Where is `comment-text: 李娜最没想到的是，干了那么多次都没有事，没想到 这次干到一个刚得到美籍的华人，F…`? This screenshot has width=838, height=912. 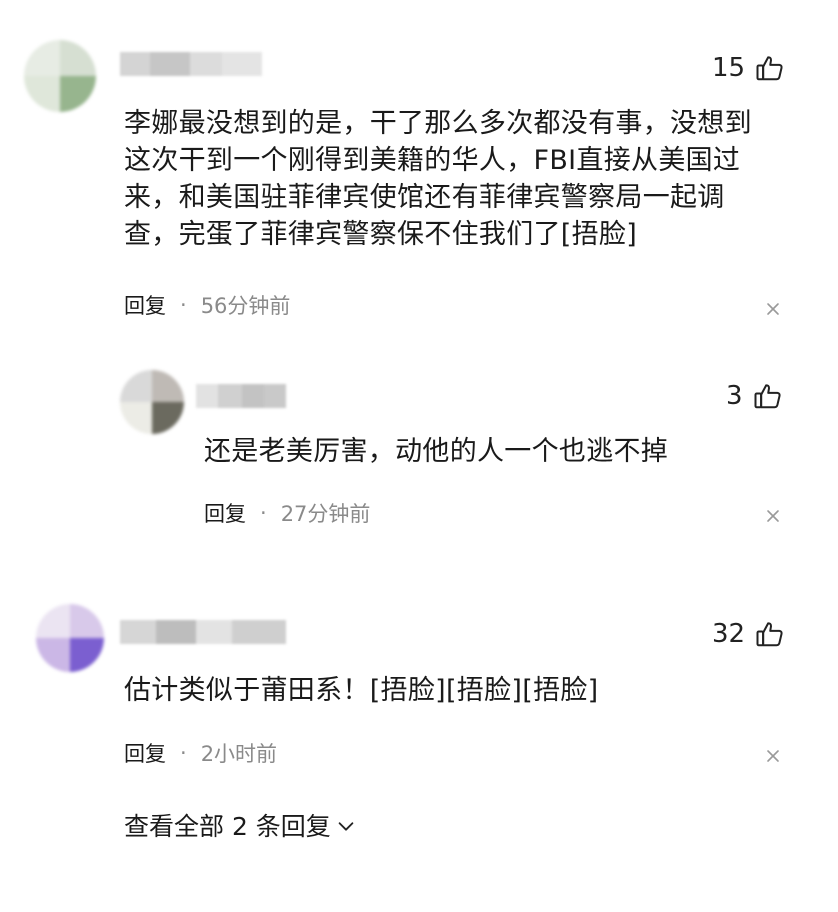 comment-text: 李娜最没想到的是，干了那么多次都没有事，没想到 这次干到一个刚得到美籍的华人，F… is located at coordinates (438, 179).